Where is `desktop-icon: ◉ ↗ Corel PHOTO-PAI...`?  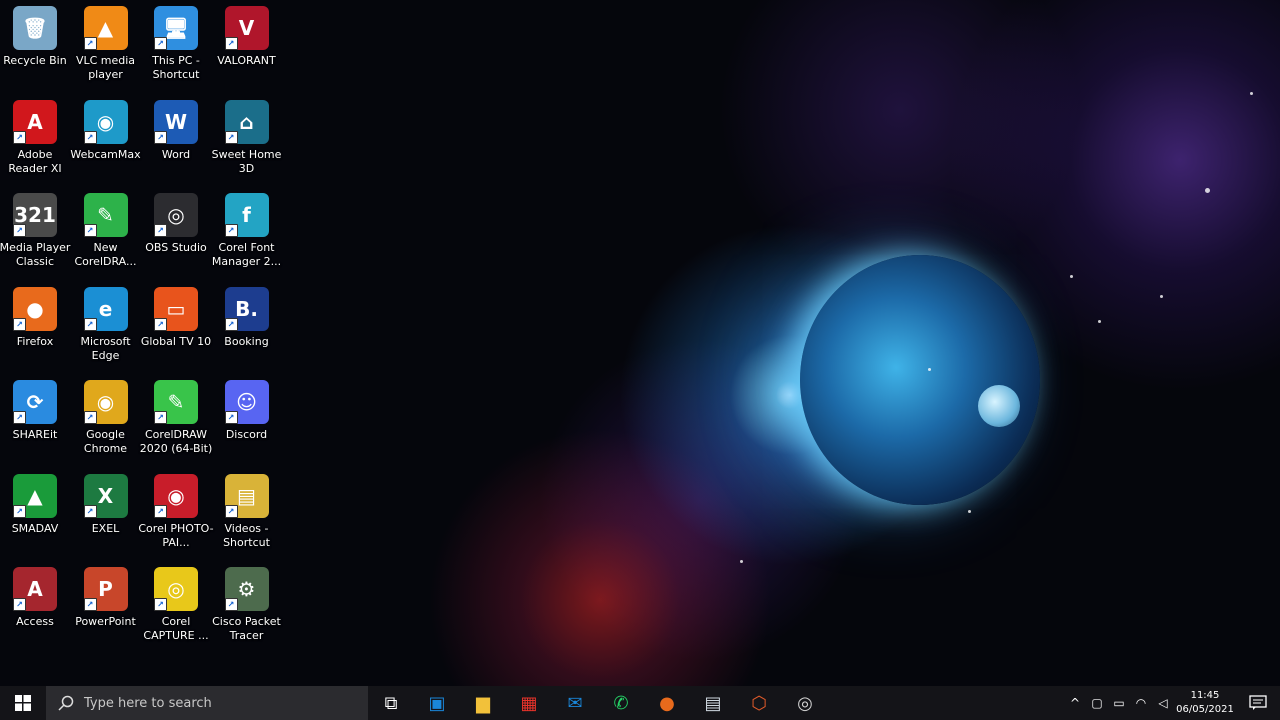 desktop-icon: ◉ ↗ Corel PHOTO-PAI... is located at coordinates (176, 509).